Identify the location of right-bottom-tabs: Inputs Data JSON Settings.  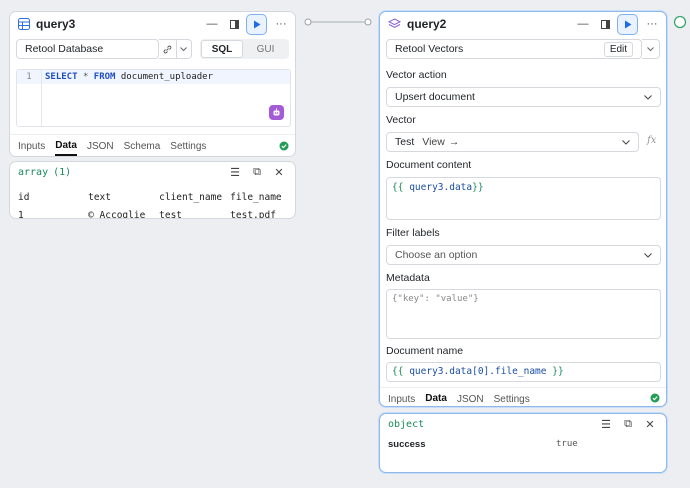
(464, 397).